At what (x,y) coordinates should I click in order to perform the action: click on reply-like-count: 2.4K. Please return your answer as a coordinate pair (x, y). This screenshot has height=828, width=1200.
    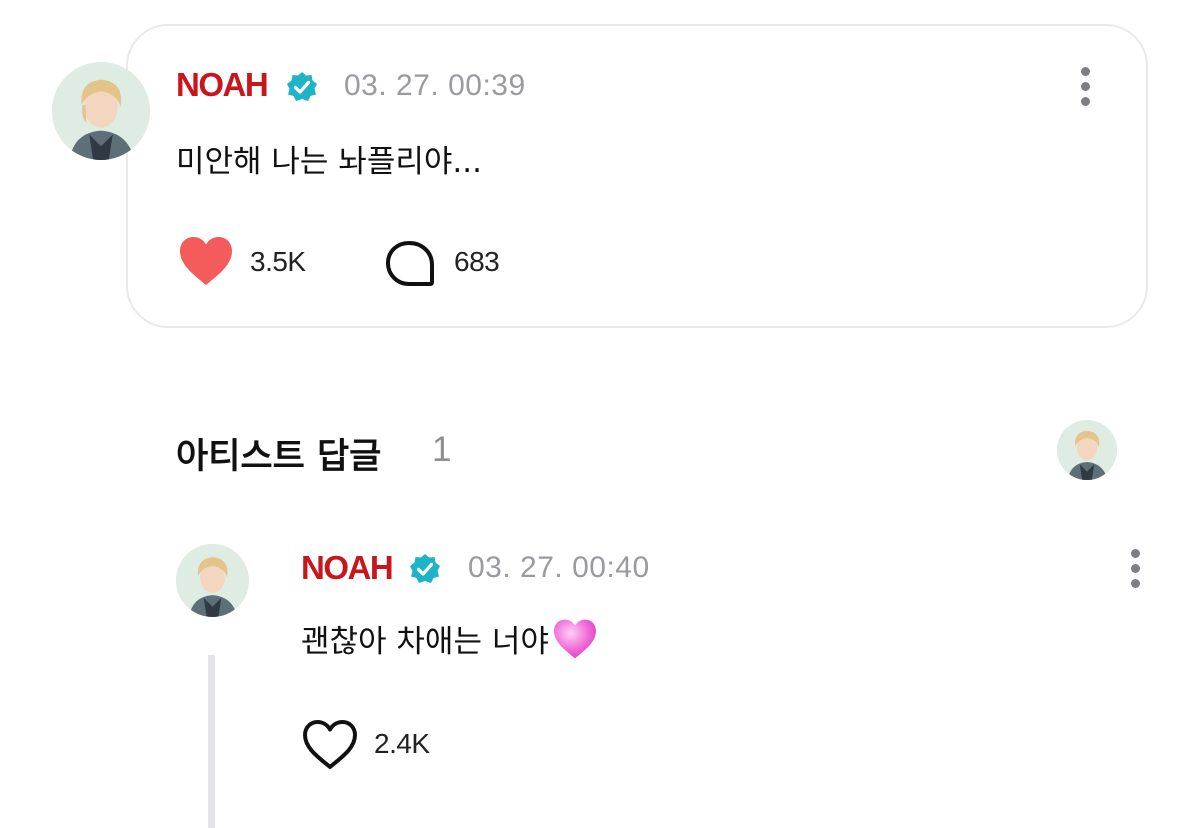
    Looking at the image, I should click on (402, 743).